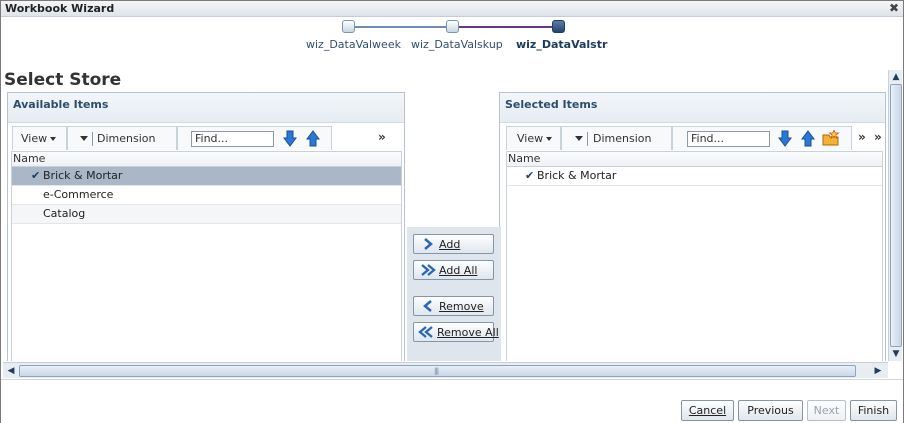 The height and width of the screenshot is (423, 904). What do you see at coordinates (450, 244) in the screenshot?
I see `add-label: Add` at bounding box center [450, 244].